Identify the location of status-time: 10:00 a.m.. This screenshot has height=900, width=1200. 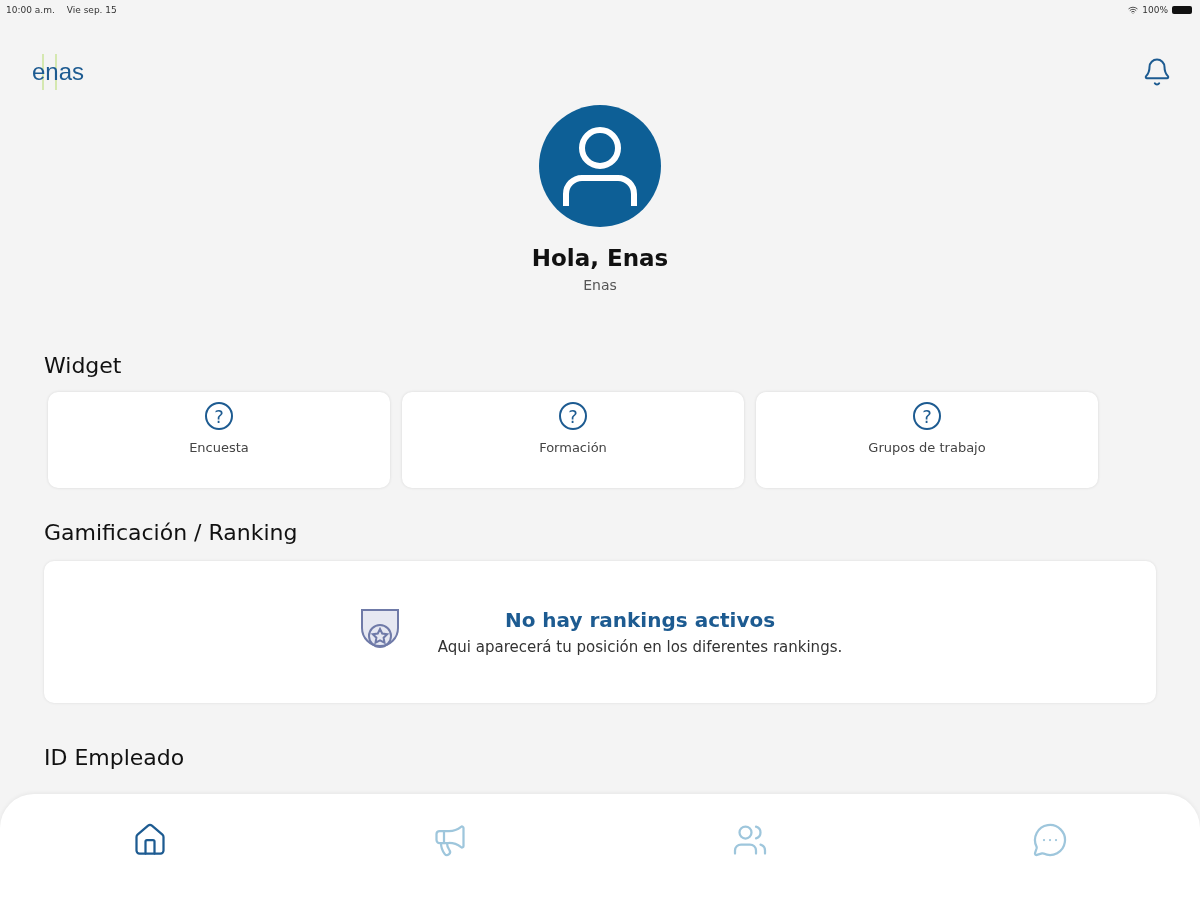
(30, 10).